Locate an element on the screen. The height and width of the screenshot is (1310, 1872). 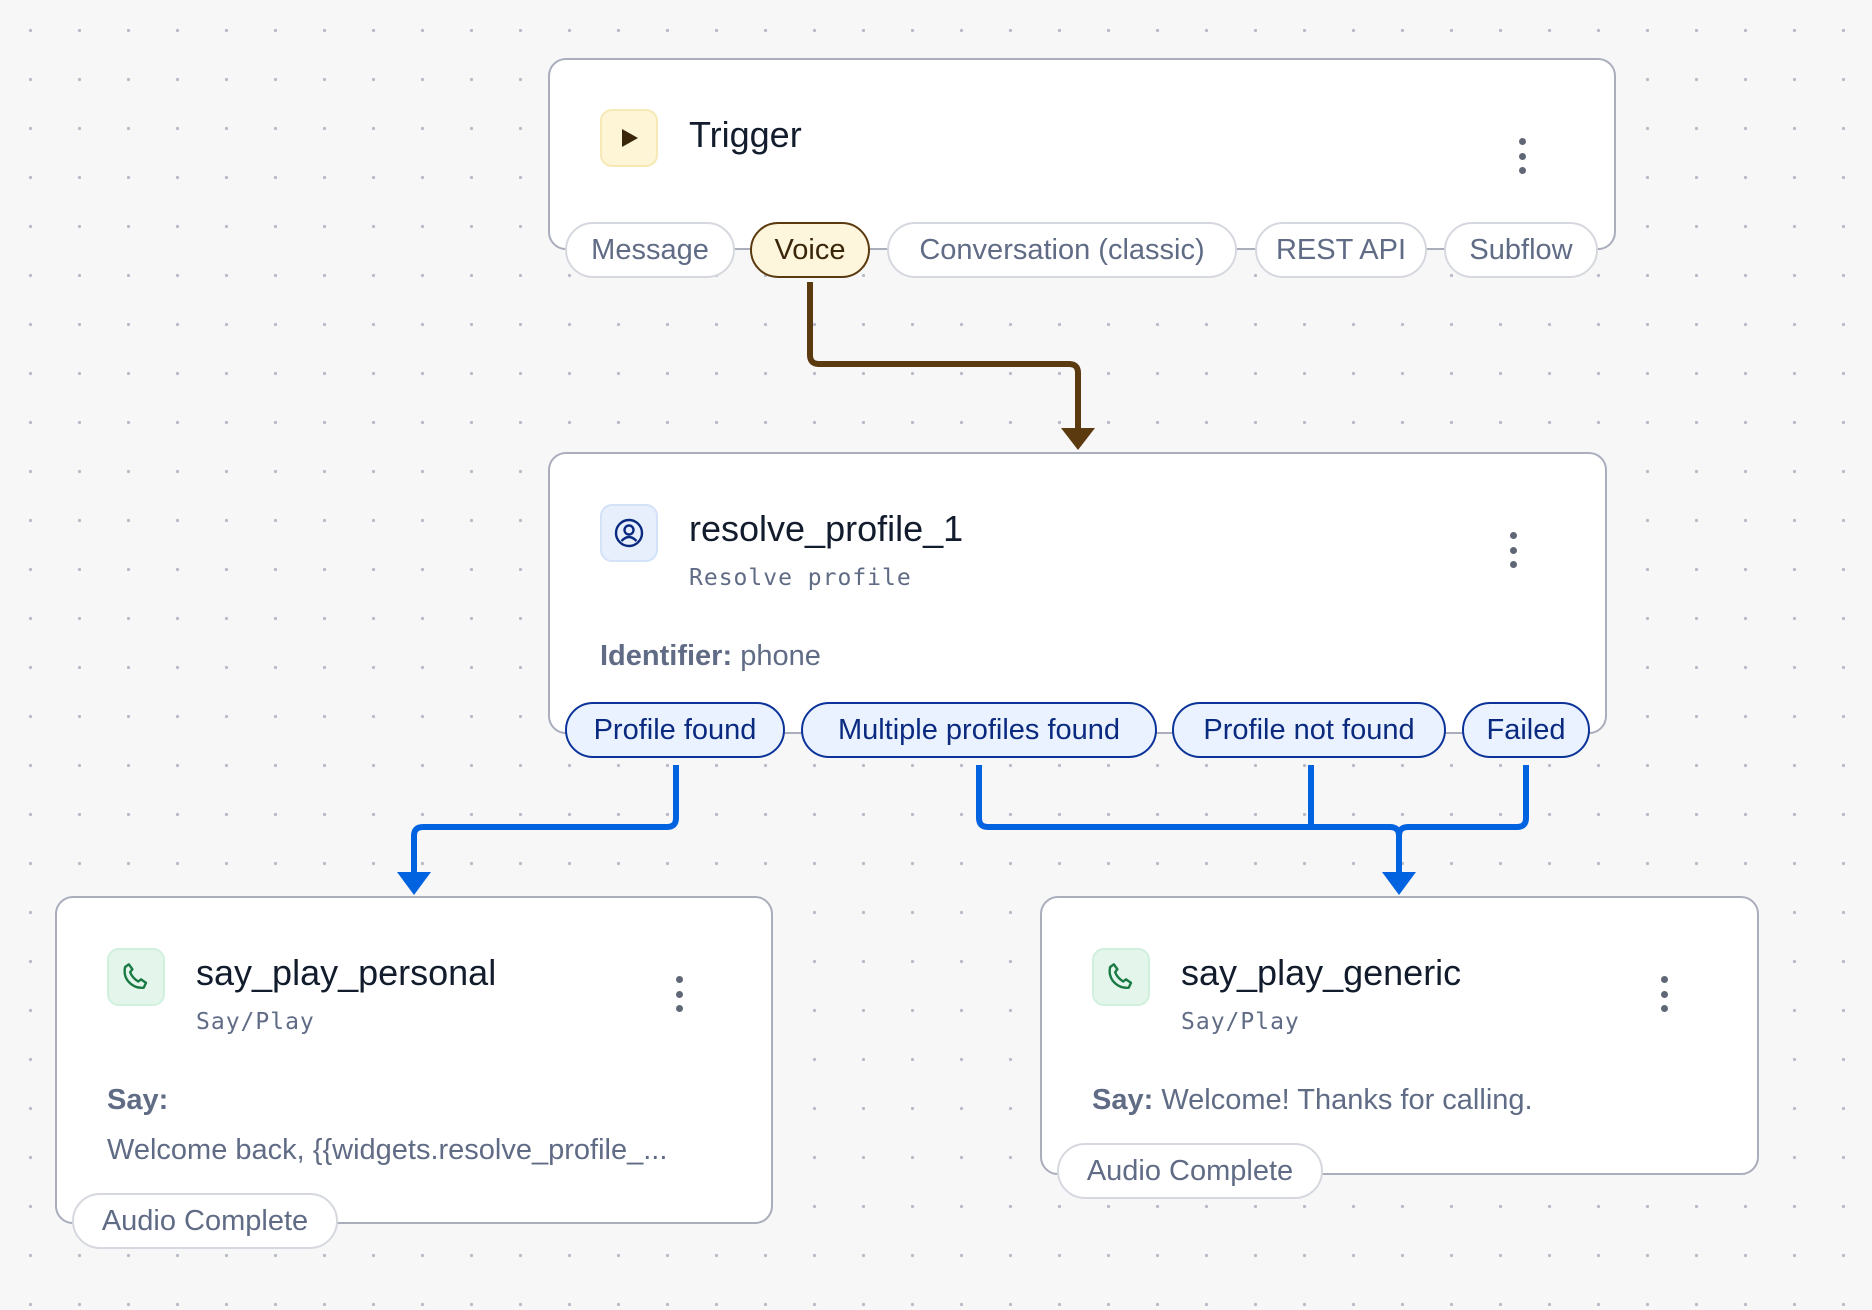
multiple-profiles-connection-line is located at coordinates (1189, 820).